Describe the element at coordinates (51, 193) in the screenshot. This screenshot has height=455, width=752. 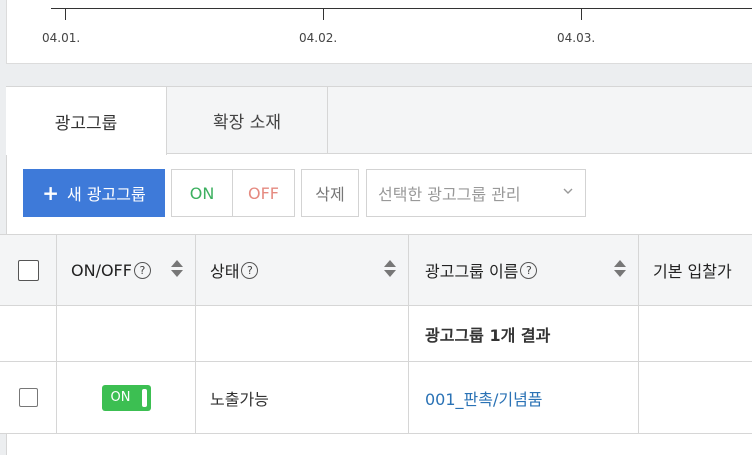
I see `plus-icon: +` at that location.